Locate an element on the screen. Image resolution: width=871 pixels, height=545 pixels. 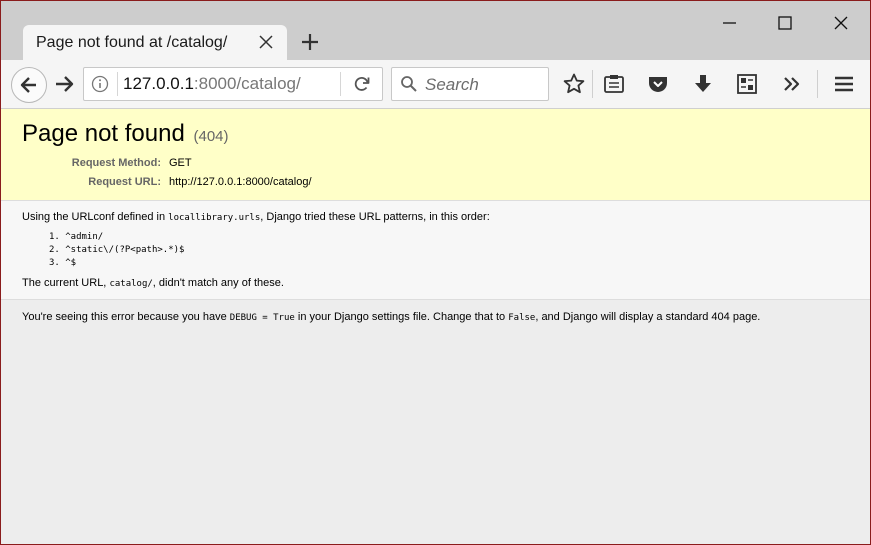
forward-icon is located at coordinates (65, 84).